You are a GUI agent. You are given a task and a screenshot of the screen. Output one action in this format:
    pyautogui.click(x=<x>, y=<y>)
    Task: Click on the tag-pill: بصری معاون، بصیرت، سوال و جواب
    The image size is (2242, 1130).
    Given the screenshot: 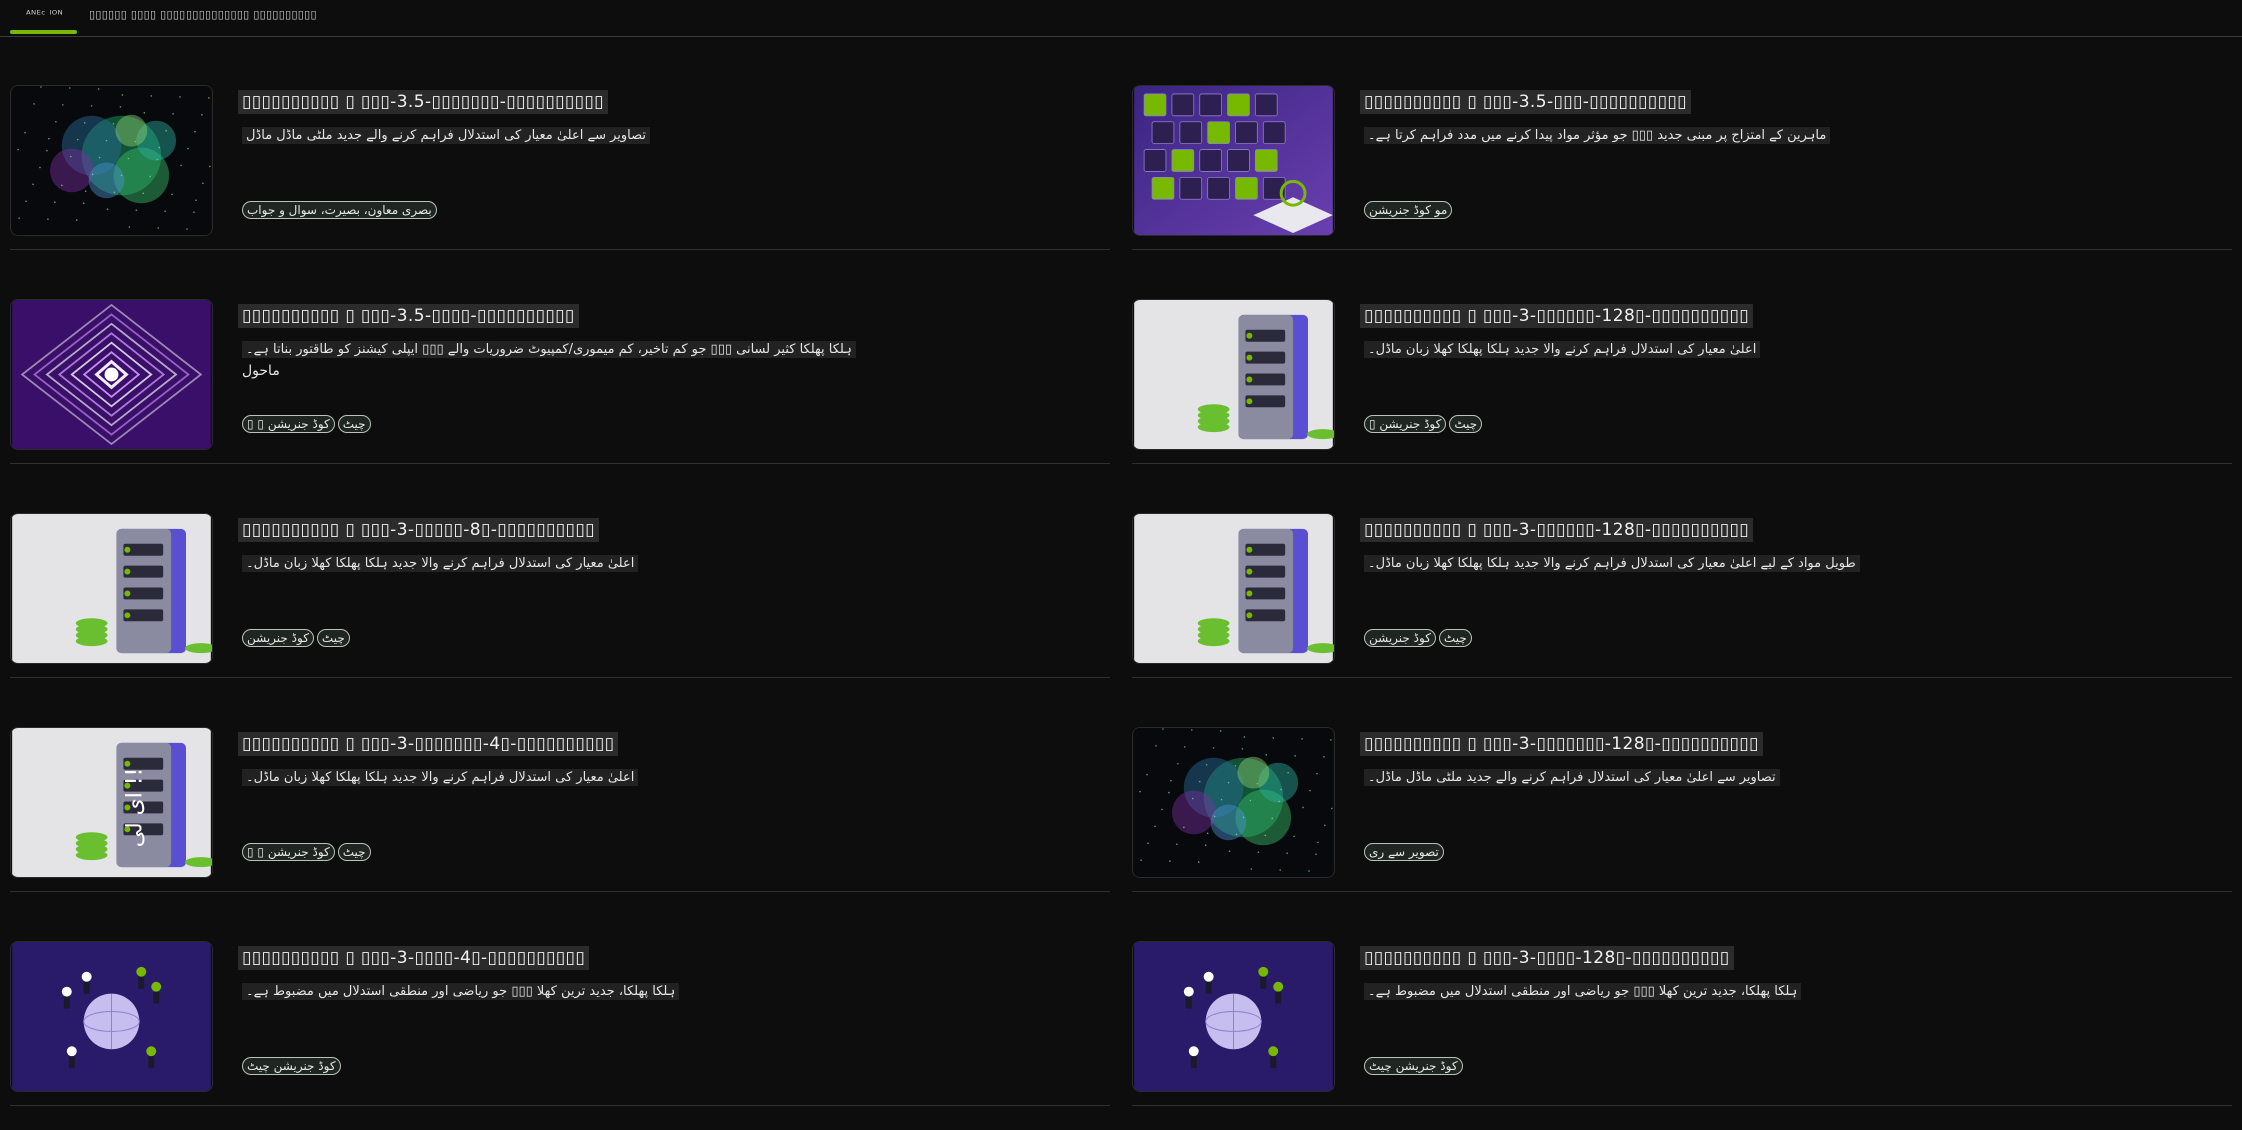 What is the action you would take?
    pyautogui.click(x=339, y=210)
    